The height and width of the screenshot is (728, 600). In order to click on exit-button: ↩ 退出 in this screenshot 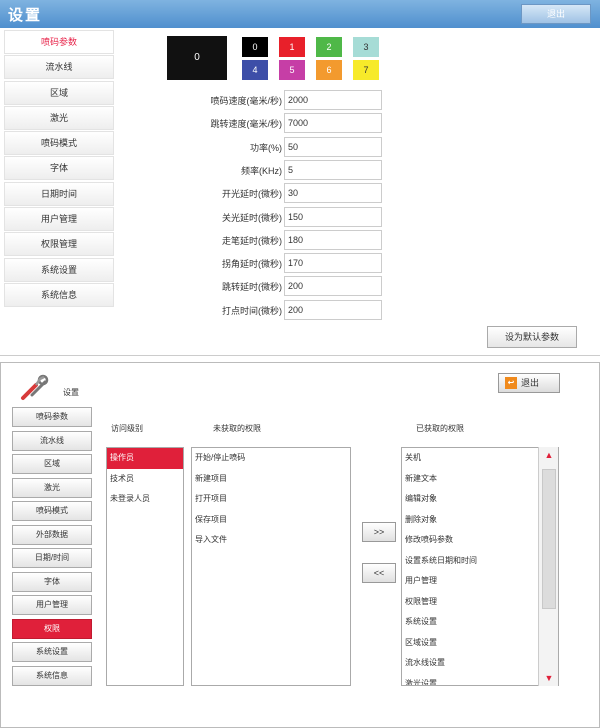, I will do `click(529, 383)`.